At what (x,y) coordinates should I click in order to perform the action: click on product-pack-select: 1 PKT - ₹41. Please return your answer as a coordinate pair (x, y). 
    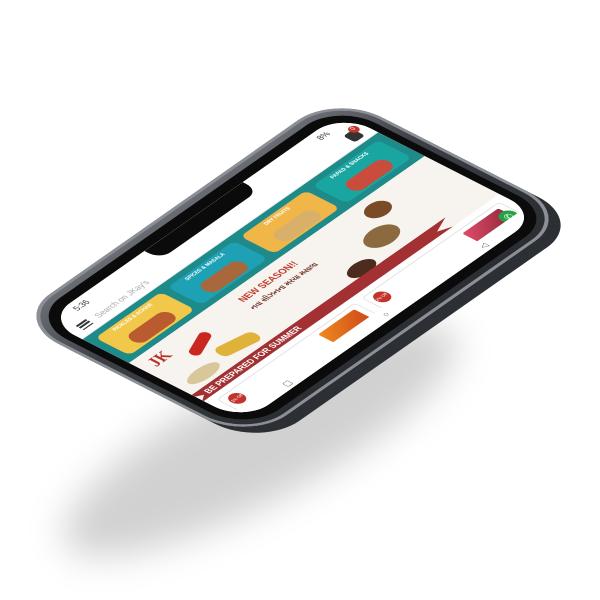
    Looking at the image, I should click on (428, 314).